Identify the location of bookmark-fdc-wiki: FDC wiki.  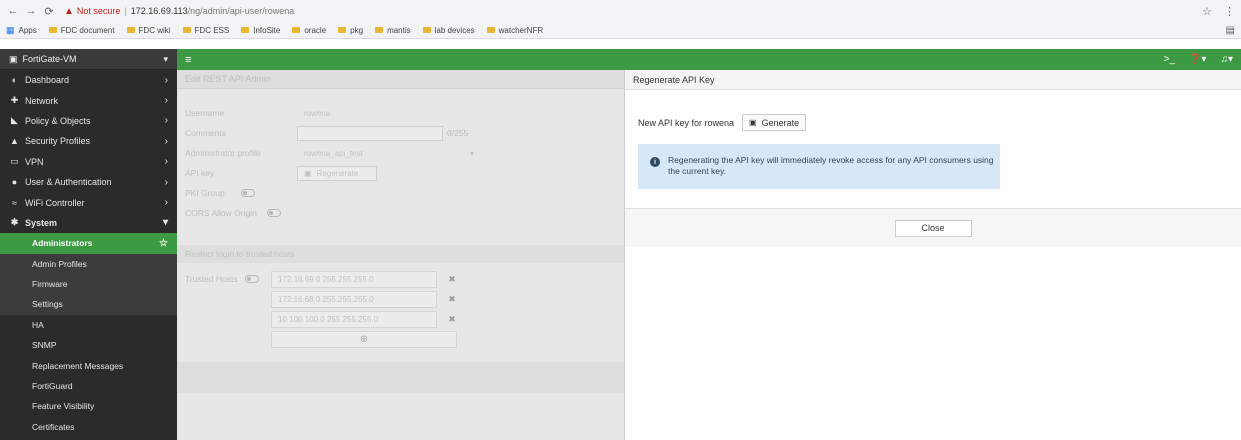
(148, 30).